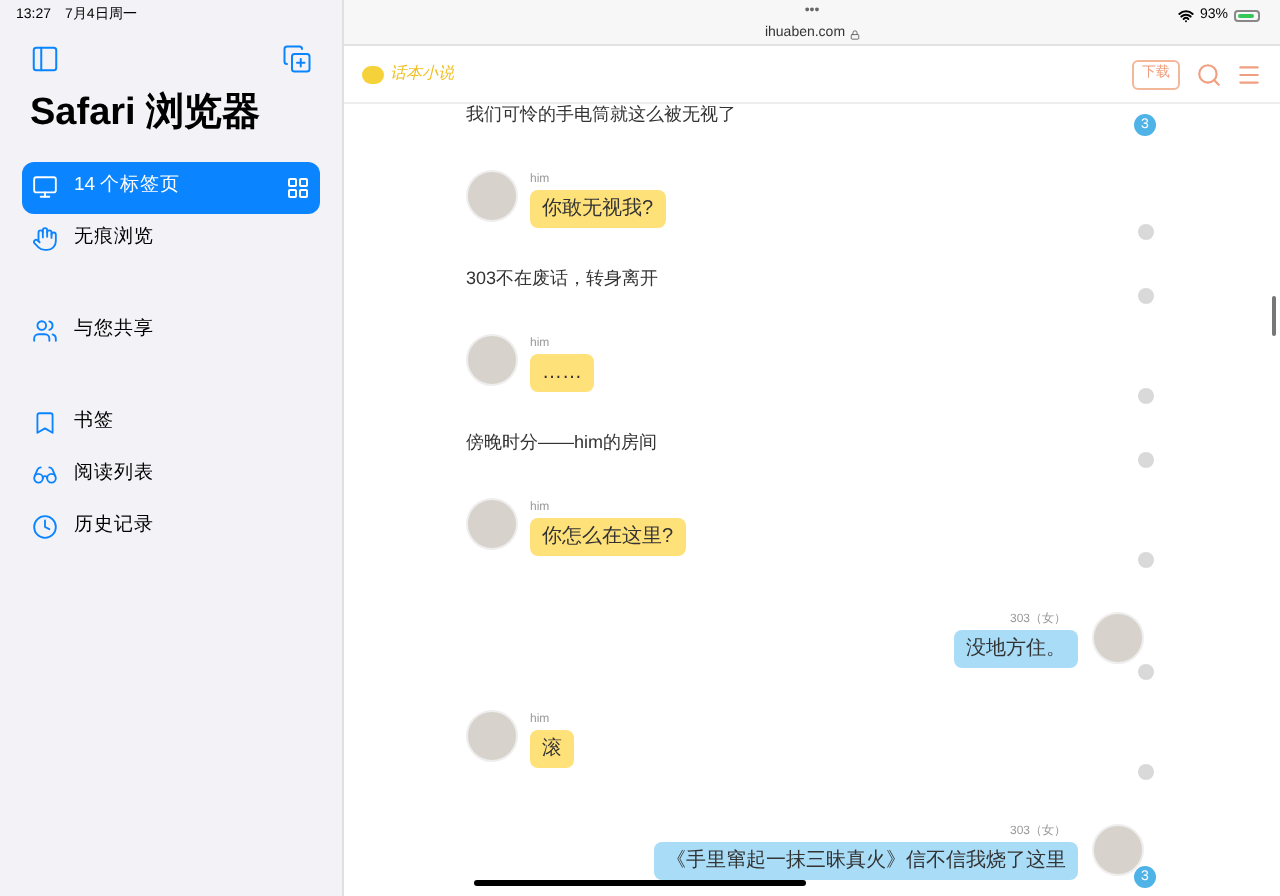  What do you see at coordinates (1247, 16) in the screenshot?
I see `battery-icon` at bounding box center [1247, 16].